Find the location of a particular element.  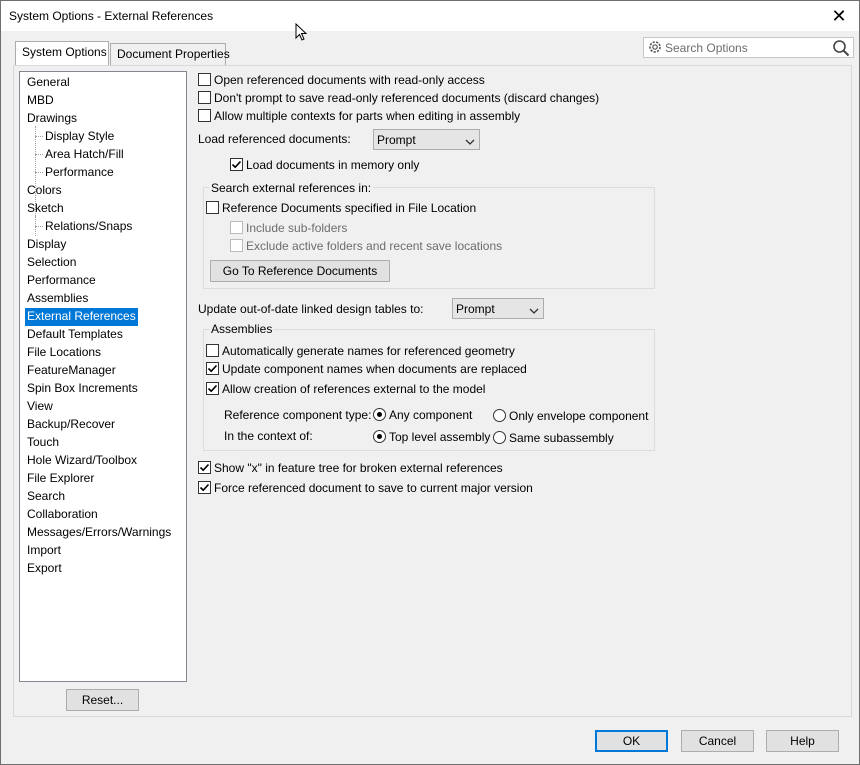

tree-item-sketch: Sketch is located at coordinates (45, 209).